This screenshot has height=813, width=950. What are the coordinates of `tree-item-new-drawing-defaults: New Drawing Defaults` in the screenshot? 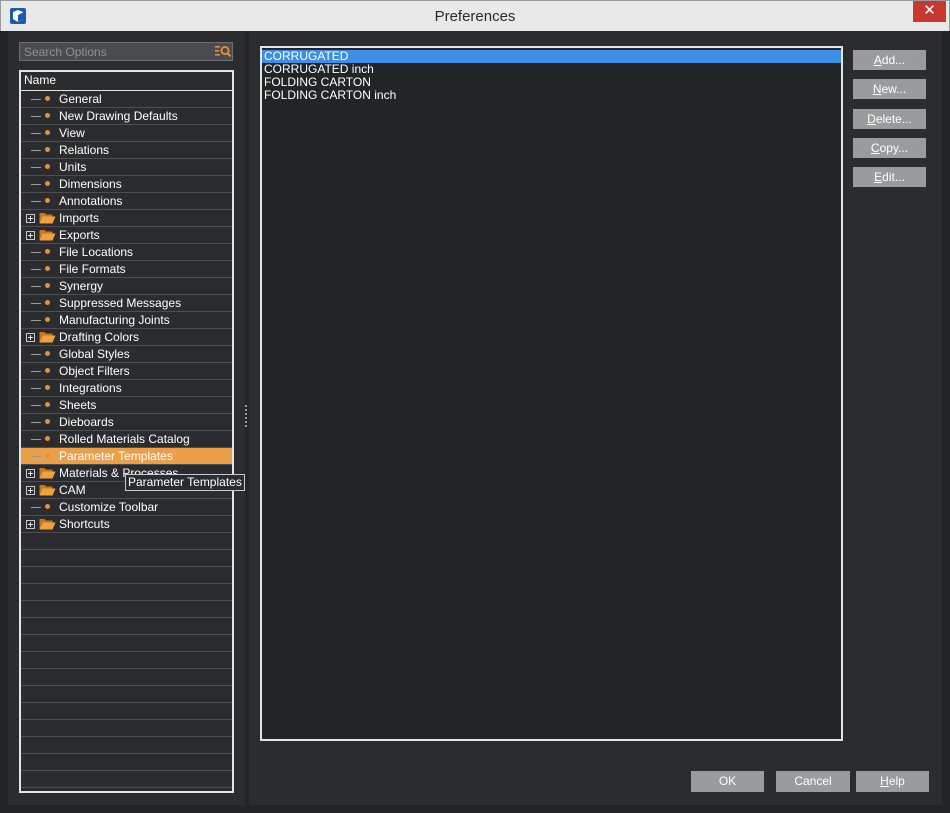 It's located at (126, 116).